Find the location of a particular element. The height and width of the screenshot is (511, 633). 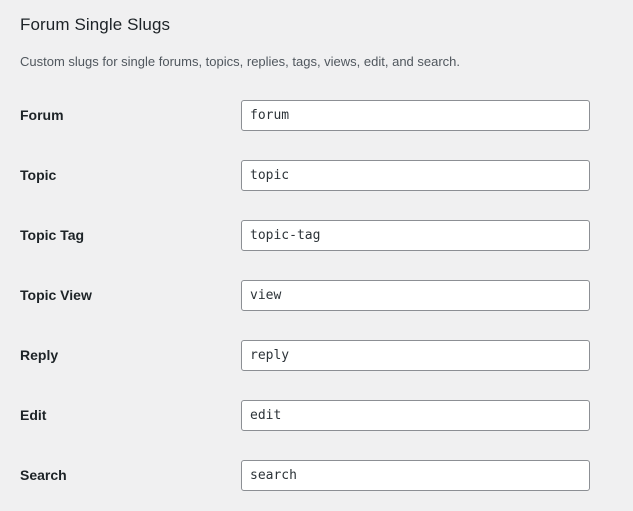

table-row: Forum is located at coordinates (316, 116).